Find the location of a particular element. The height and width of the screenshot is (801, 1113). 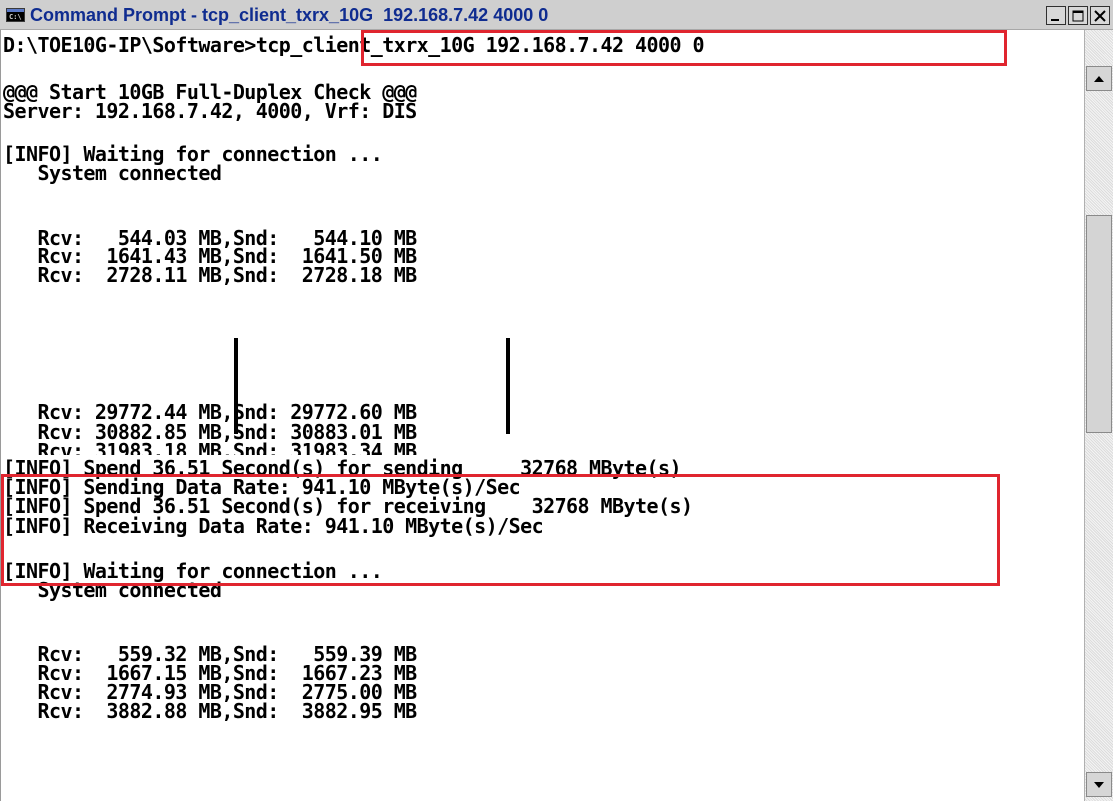

maximize-button is located at coordinates (1078, 15).